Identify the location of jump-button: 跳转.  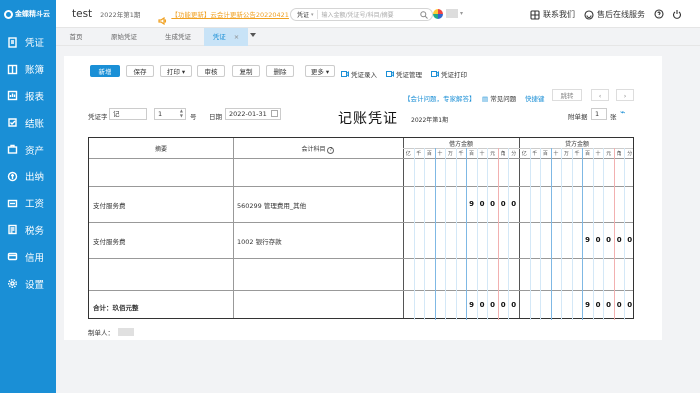
(567, 95).